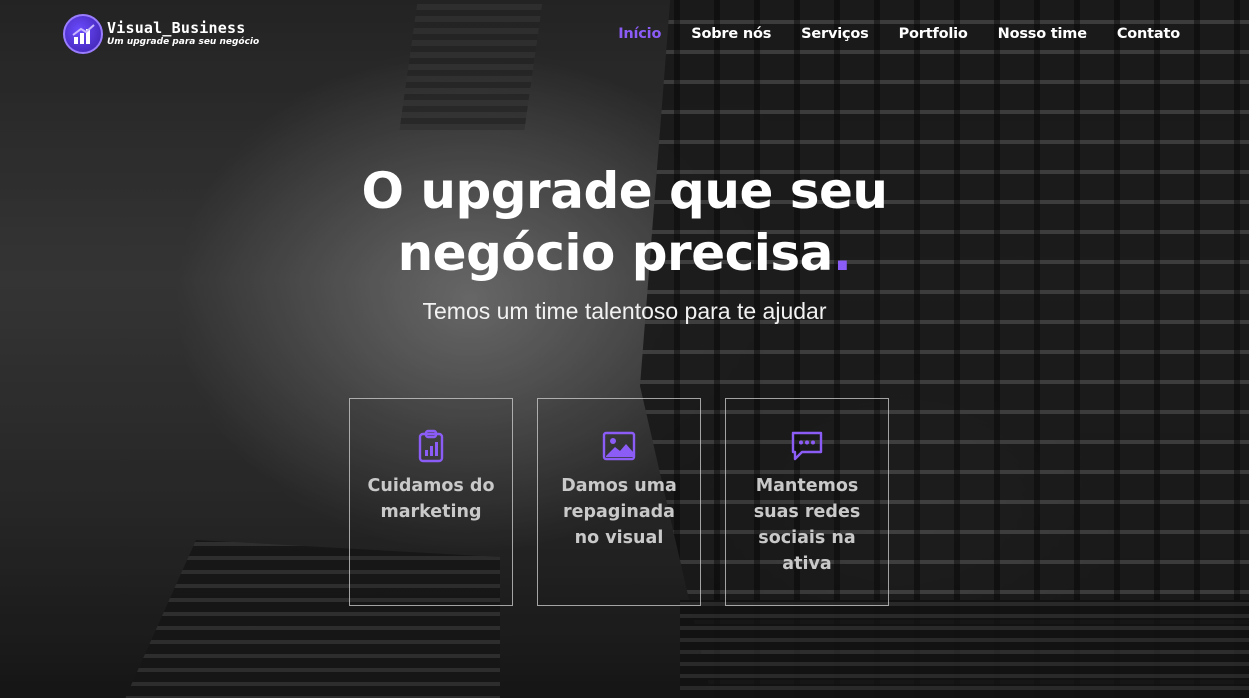  I want to click on service-card-social: Mantemos suas redes sociais na ativa, so click(807, 502).